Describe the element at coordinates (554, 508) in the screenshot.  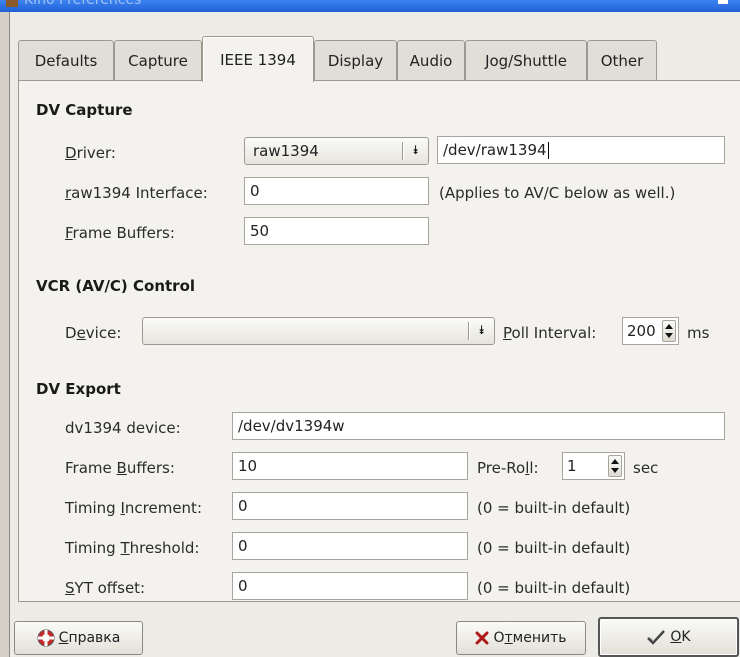
I see `timing-increment-note: (0 = built-in default)` at that location.